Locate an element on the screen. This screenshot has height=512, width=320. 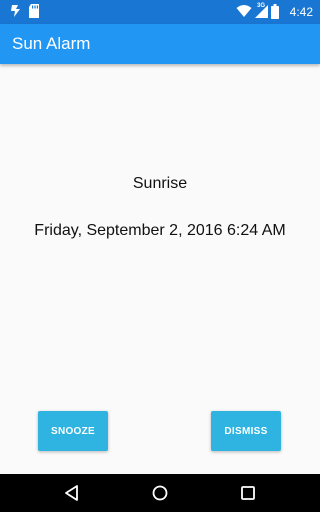
back-icon is located at coordinates (72, 493).